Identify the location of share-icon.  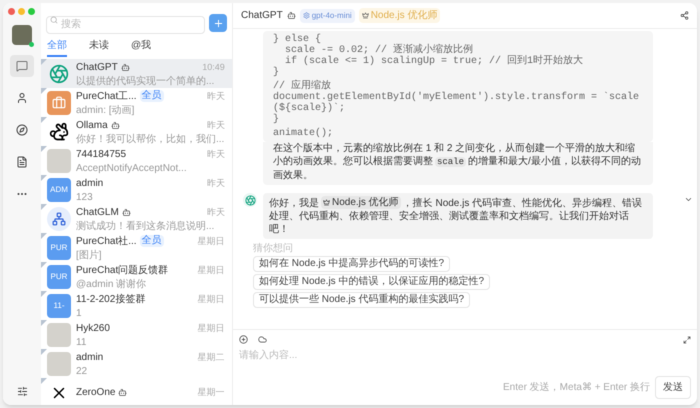
(684, 15).